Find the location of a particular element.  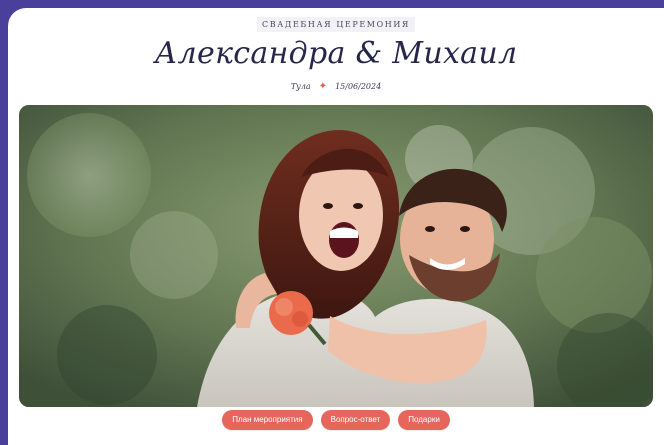

action-buttons: План мероприятия Вопрос-ответ Подарки is located at coordinates (336, 420).